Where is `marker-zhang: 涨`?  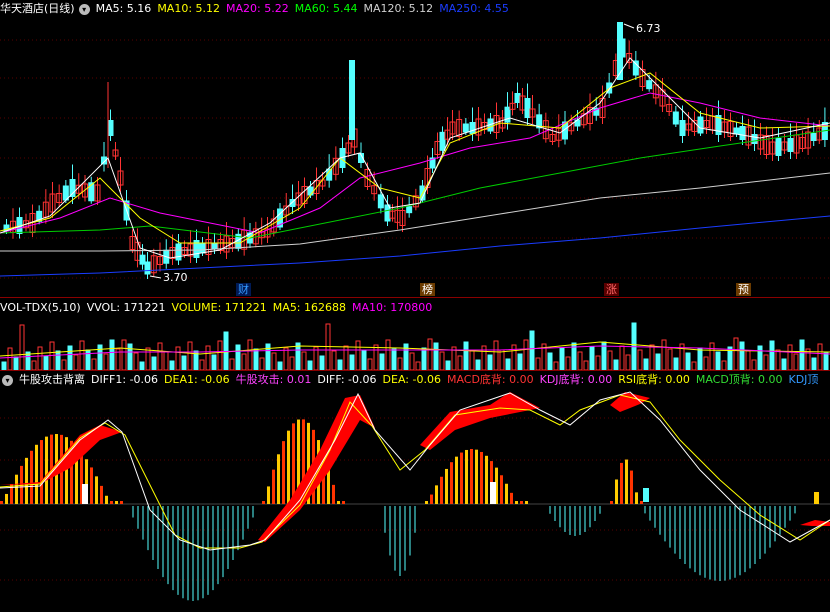
marker-zhang: 涨 is located at coordinates (611, 289).